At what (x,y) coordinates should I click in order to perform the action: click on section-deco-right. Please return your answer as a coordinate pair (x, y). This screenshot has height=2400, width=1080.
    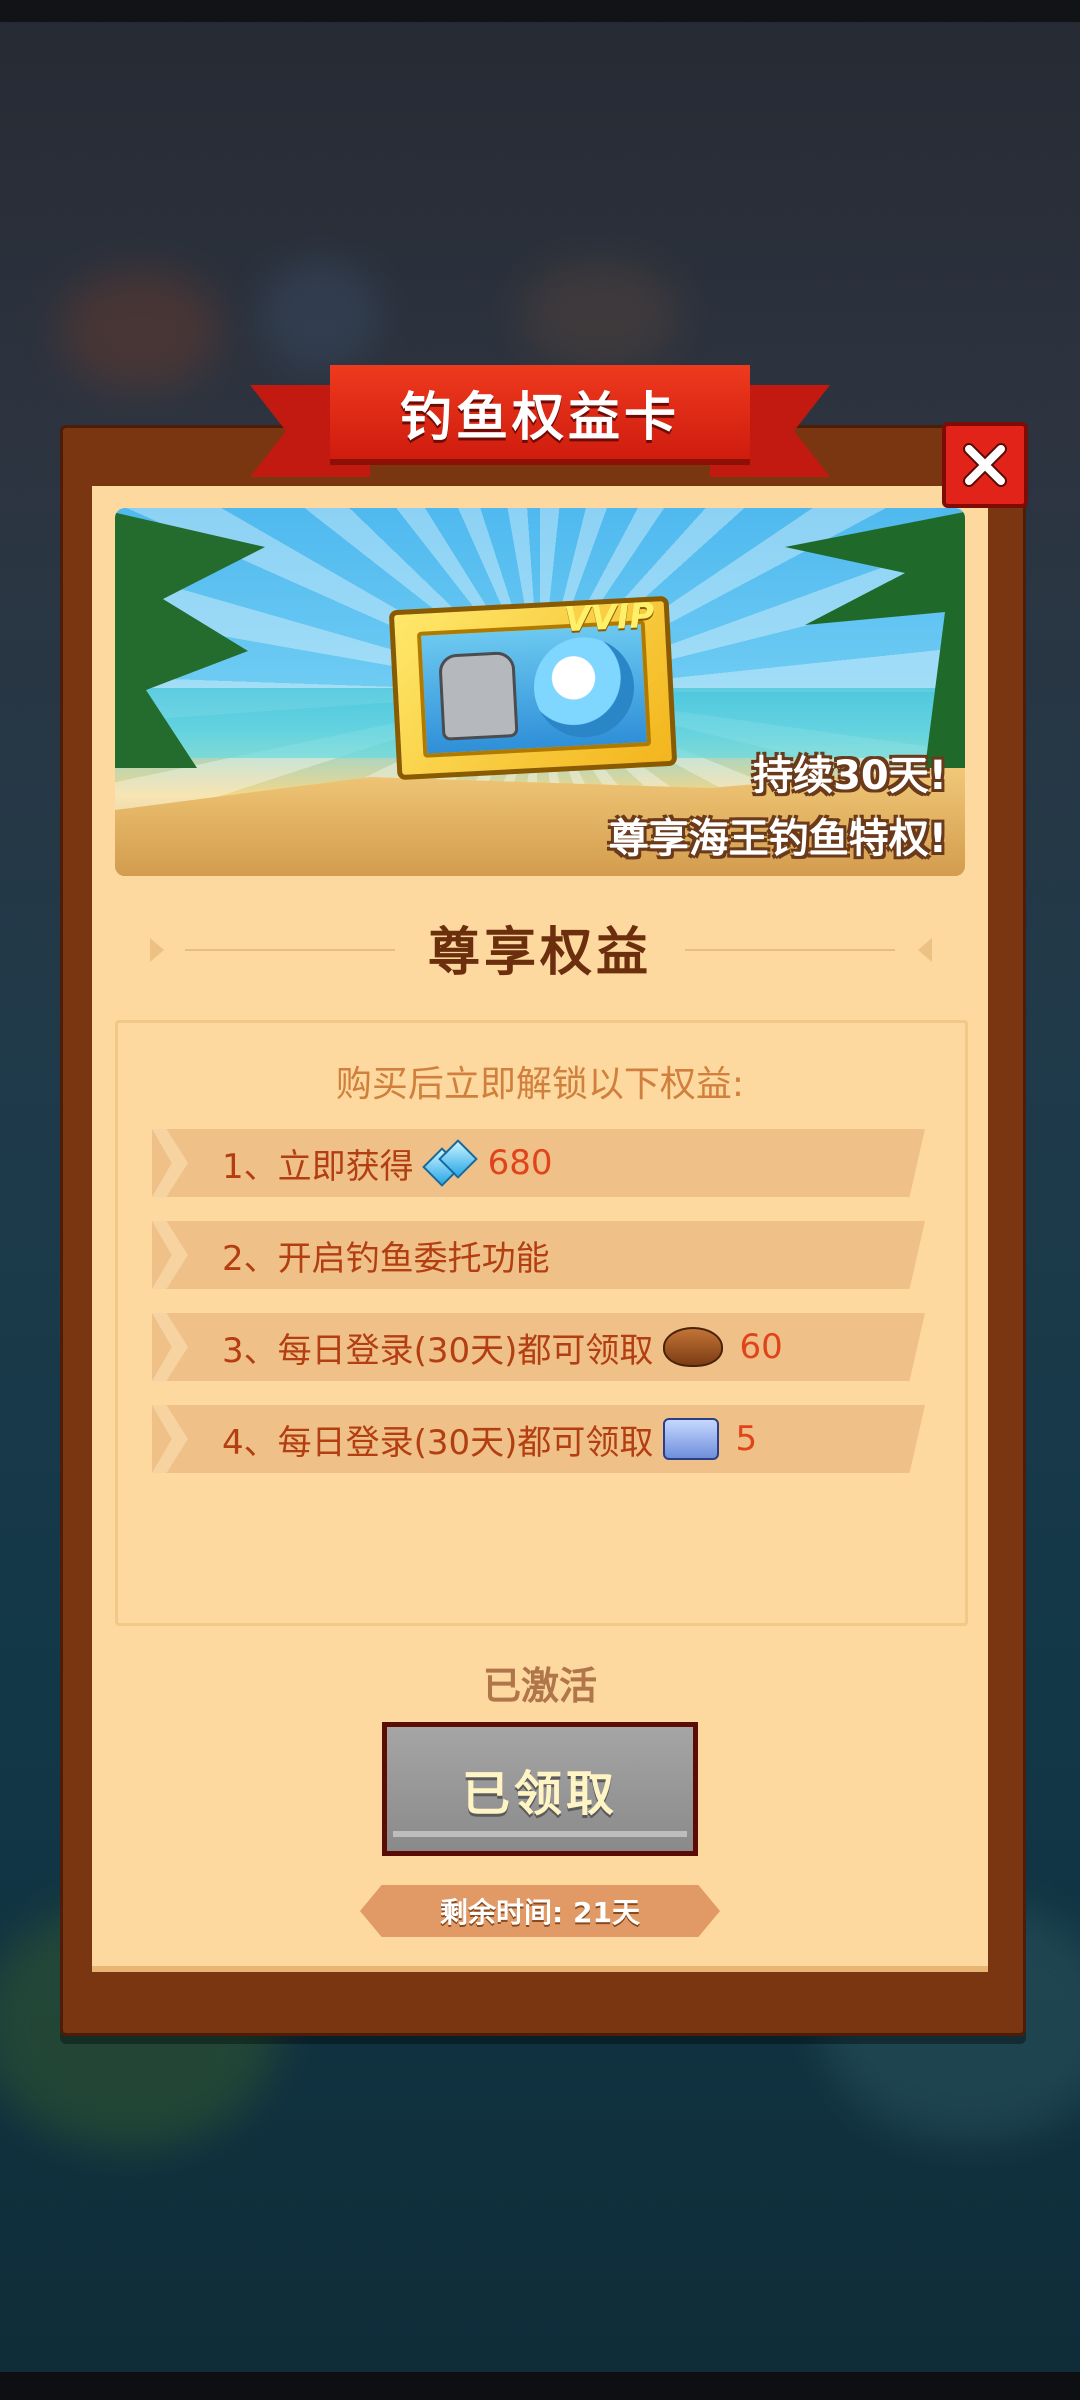
    Looking at the image, I should click on (925, 950).